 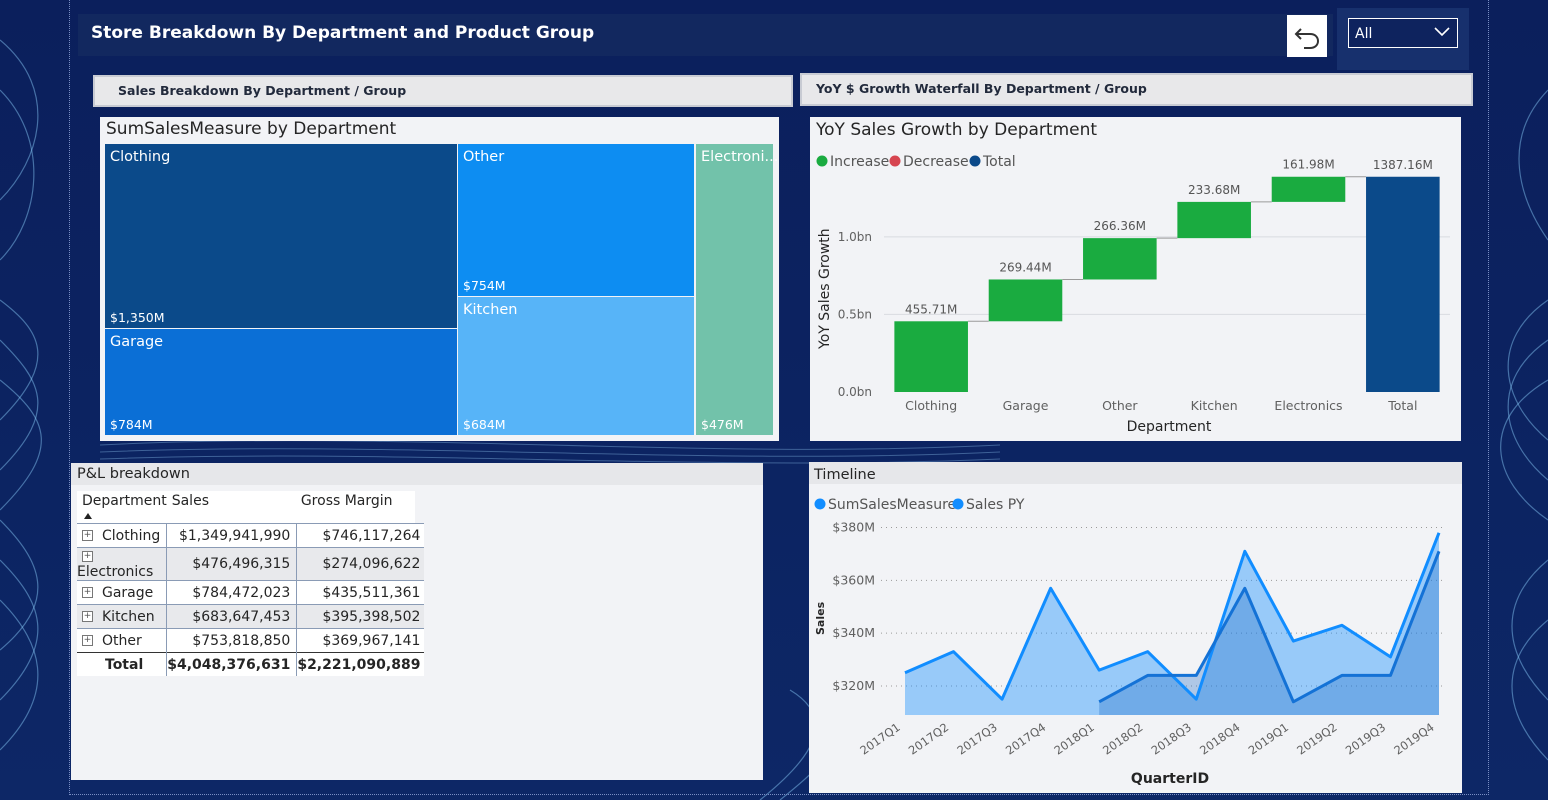 What do you see at coordinates (1214, 220) in the screenshot?
I see `waterfall-bar-kitchen` at bounding box center [1214, 220].